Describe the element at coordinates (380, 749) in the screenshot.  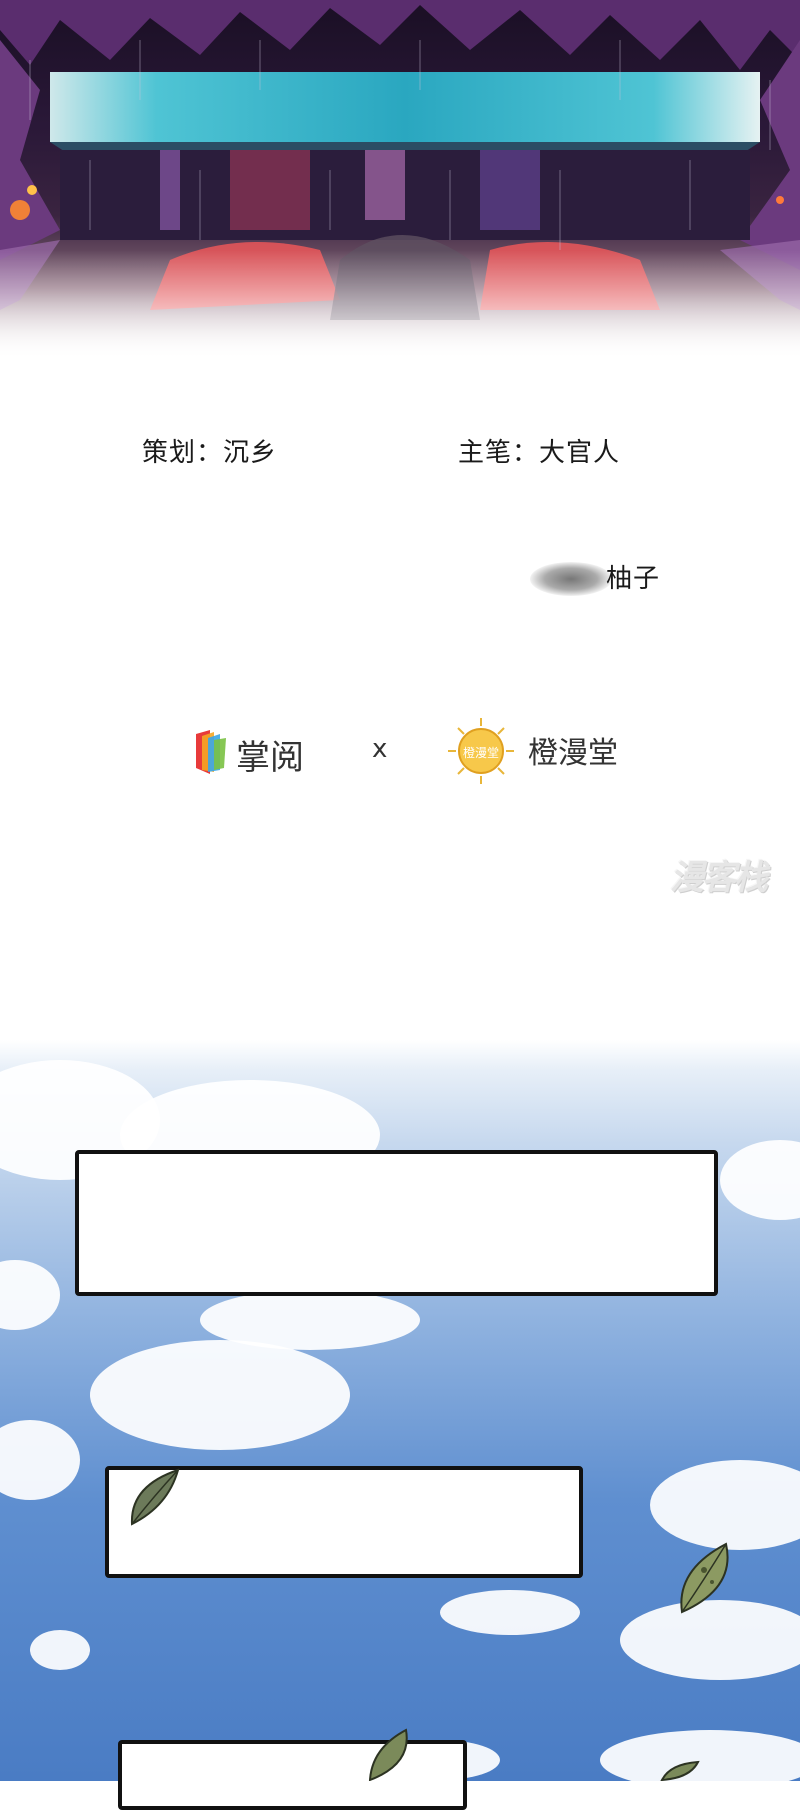
I see `brand-separator: x` at that location.